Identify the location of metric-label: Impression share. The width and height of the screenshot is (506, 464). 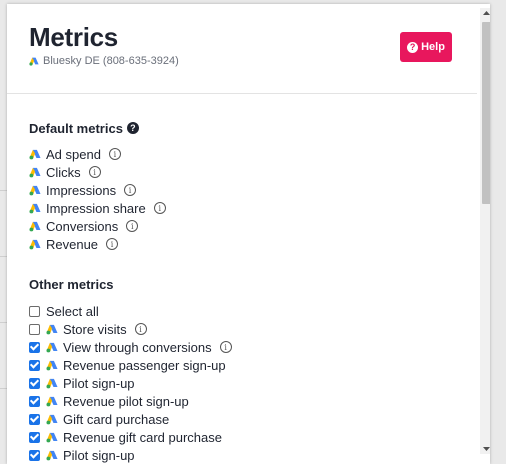
(96, 208).